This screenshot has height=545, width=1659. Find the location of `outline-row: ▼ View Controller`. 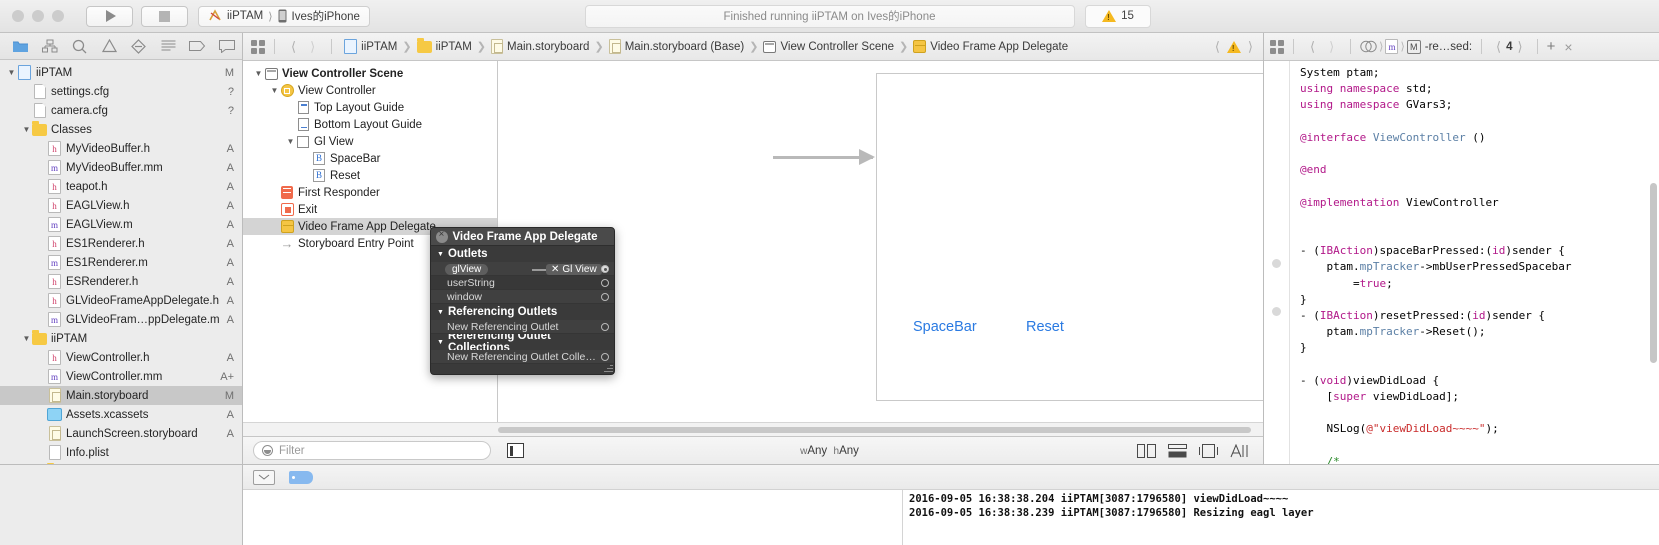

outline-row: ▼ View Controller is located at coordinates (370, 90).